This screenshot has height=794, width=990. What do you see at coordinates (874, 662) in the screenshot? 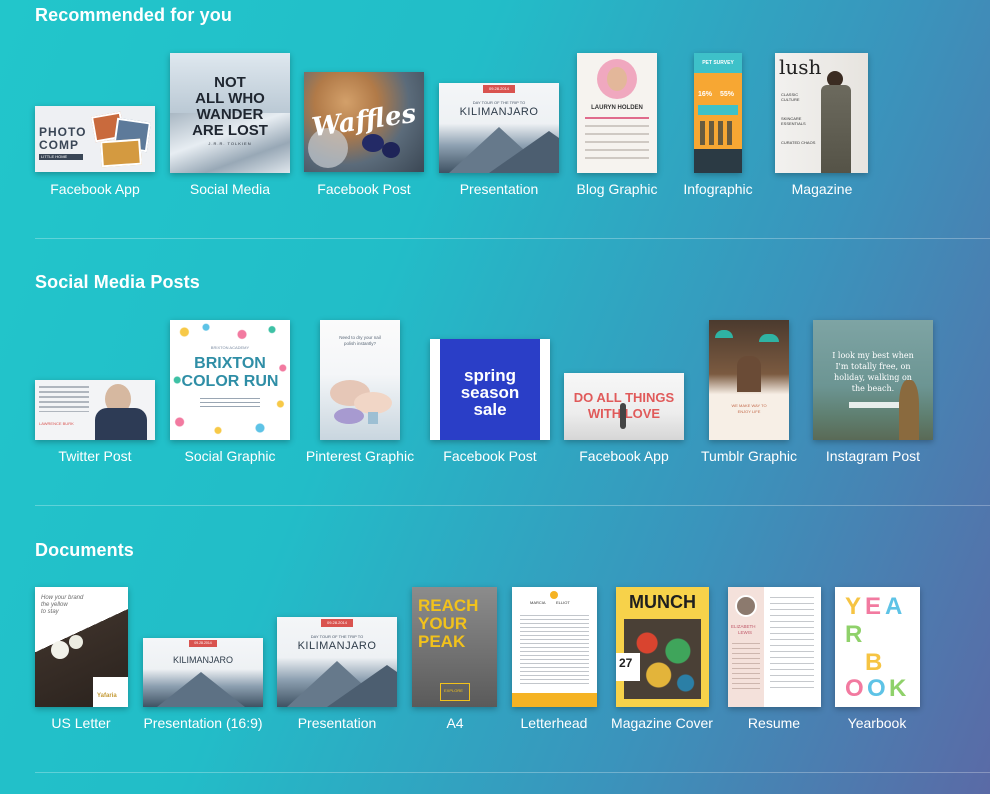
I see `thumb-text: B` at bounding box center [874, 662].